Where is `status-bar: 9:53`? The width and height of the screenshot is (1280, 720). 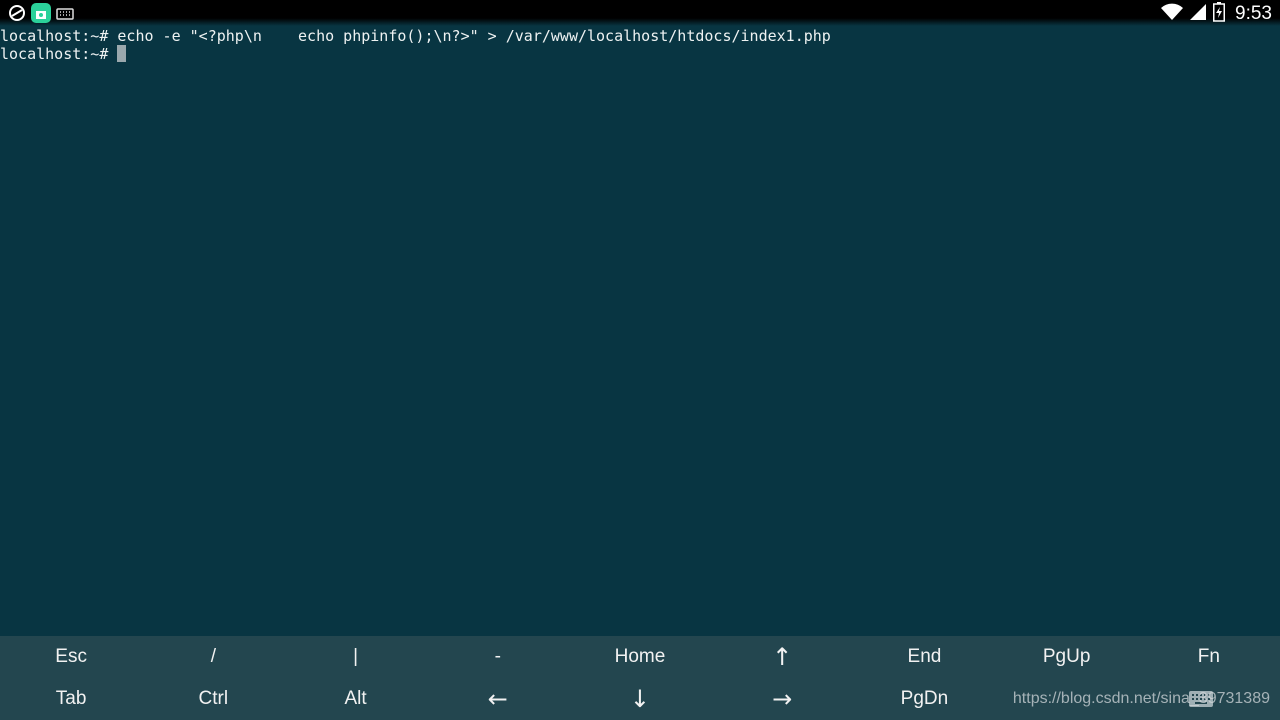 status-bar: 9:53 is located at coordinates (640, 13).